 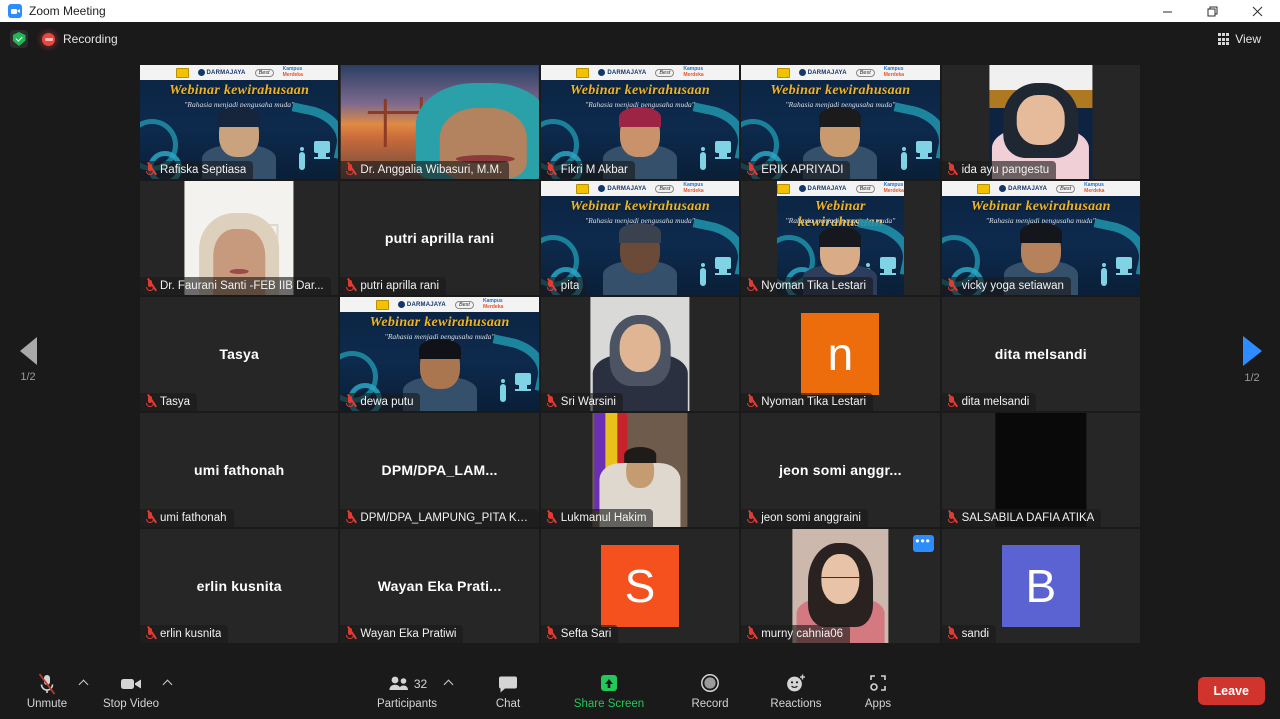 What do you see at coordinates (1257, 11) in the screenshot?
I see `close-icon` at bounding box center [1257, 11].